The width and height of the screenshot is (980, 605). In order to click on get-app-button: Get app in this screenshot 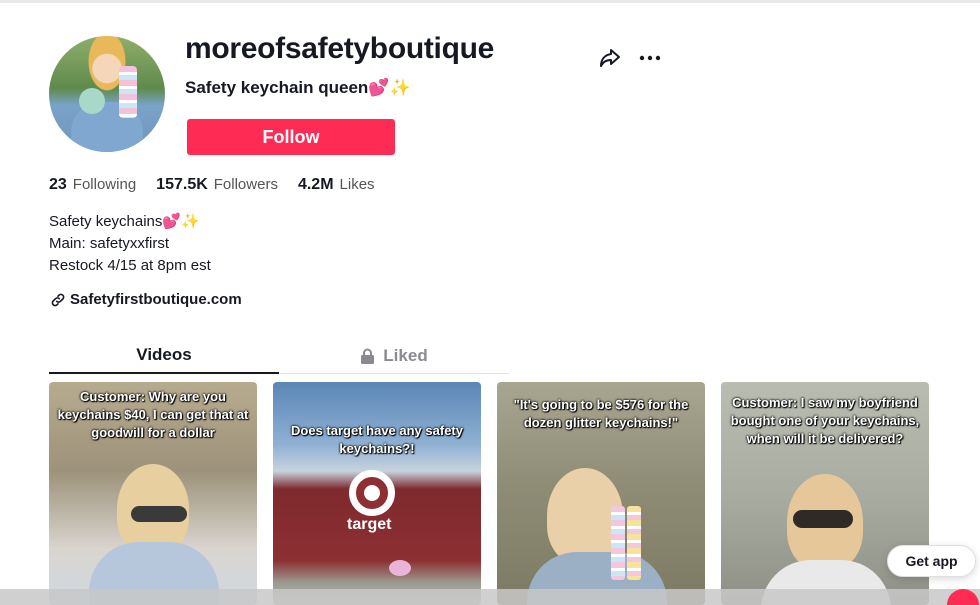, I will do `click(931, 561)`.